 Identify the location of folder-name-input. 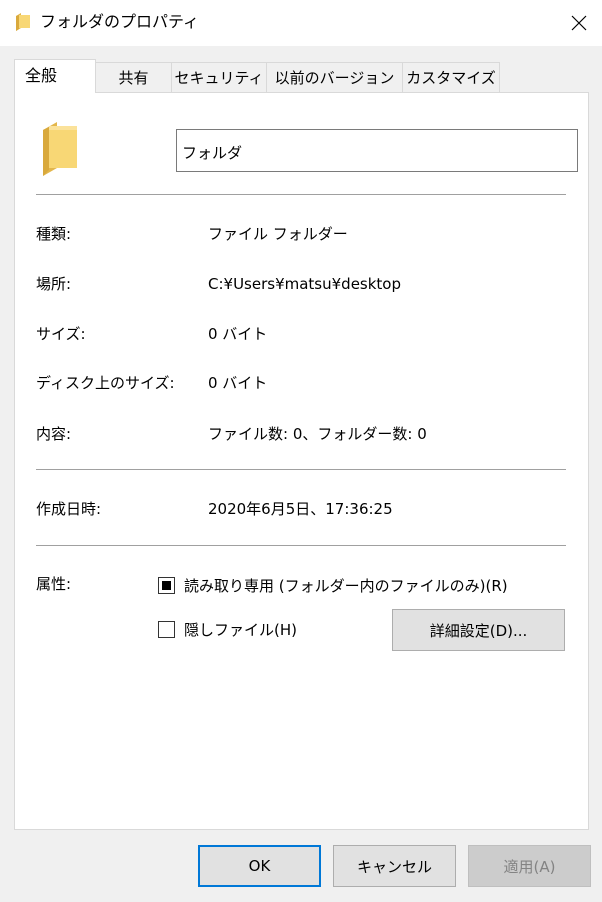
(377, 150).